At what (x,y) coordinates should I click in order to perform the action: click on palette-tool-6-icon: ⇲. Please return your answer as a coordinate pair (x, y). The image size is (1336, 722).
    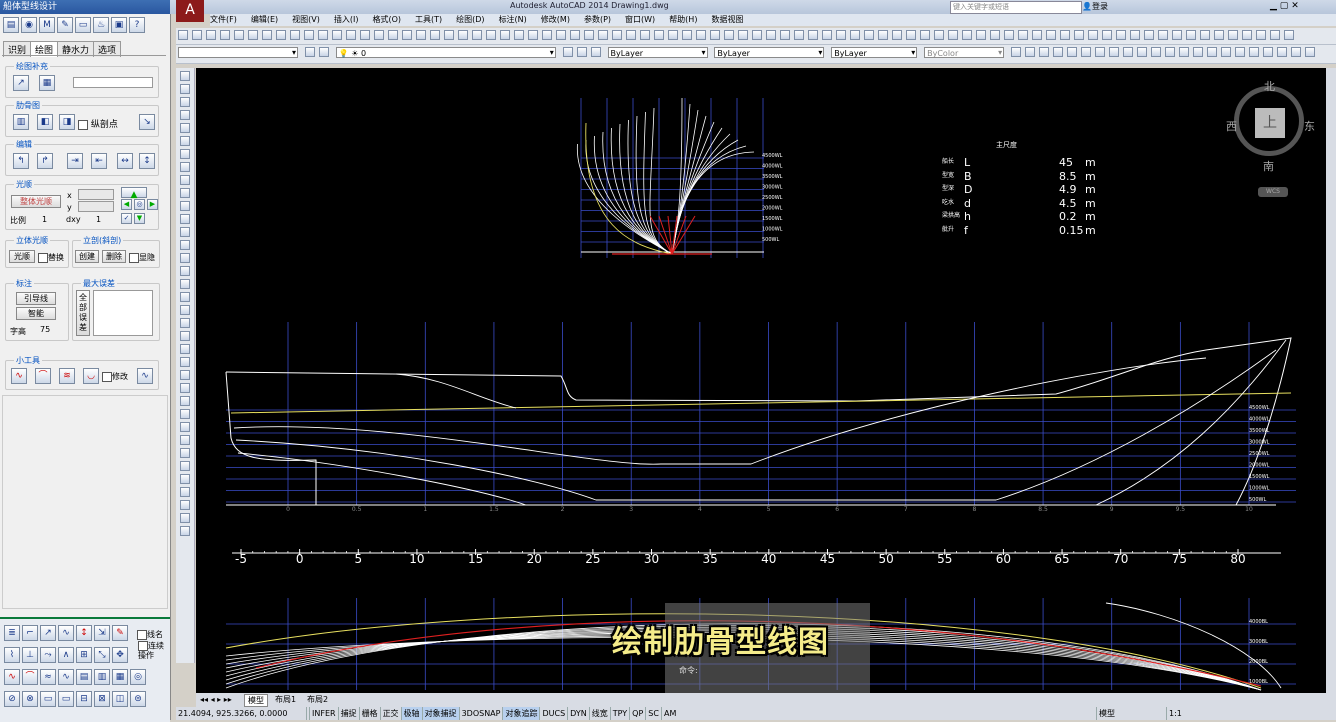
    Looking at the image, I should click on (102, 633).